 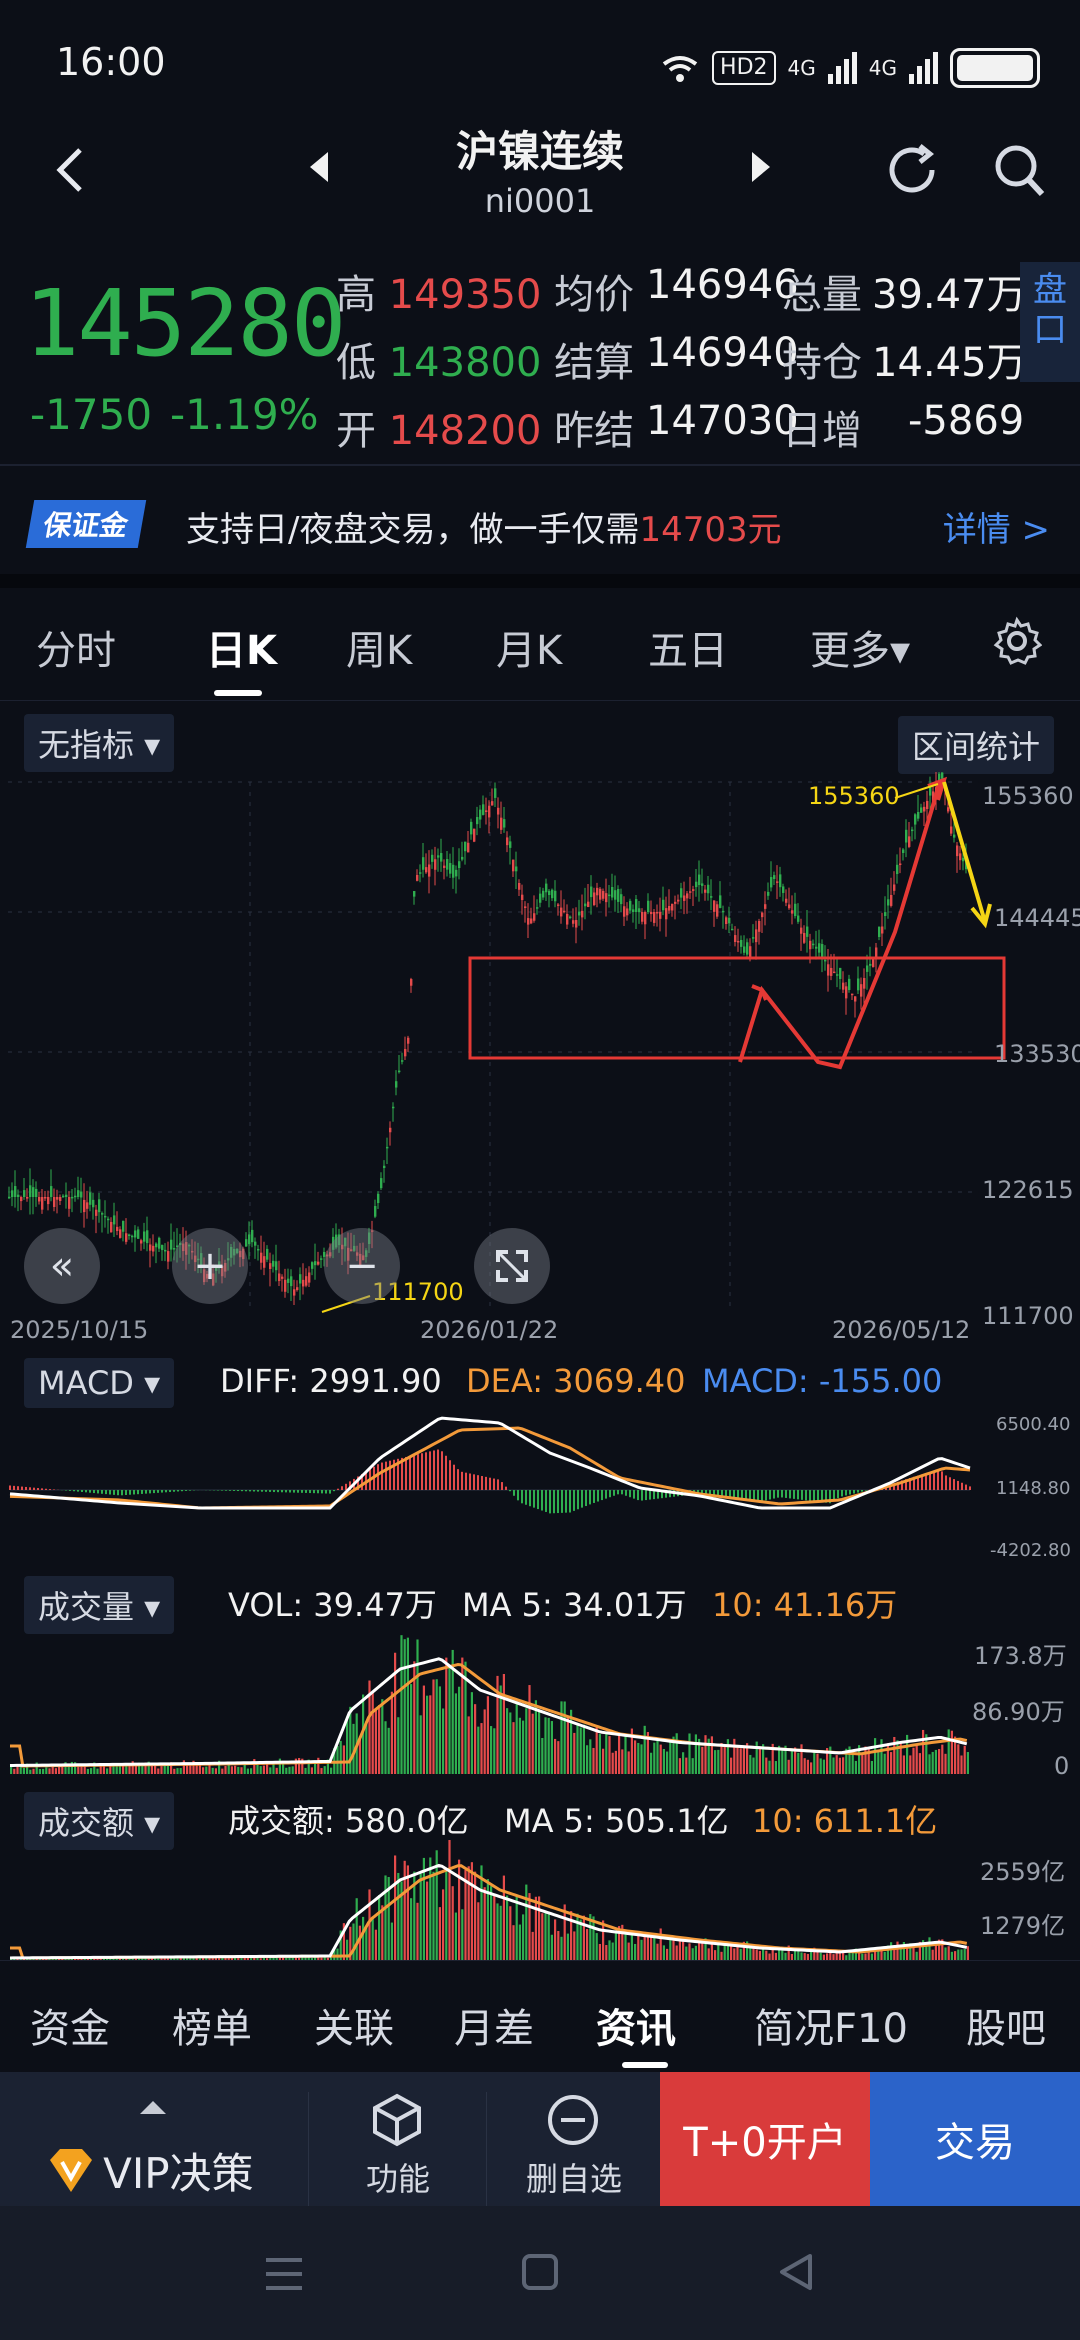 What do you see at coordinates (540, 1900) in the screenshot?
I see `amount-chart` at bounding box center [540, 1900].